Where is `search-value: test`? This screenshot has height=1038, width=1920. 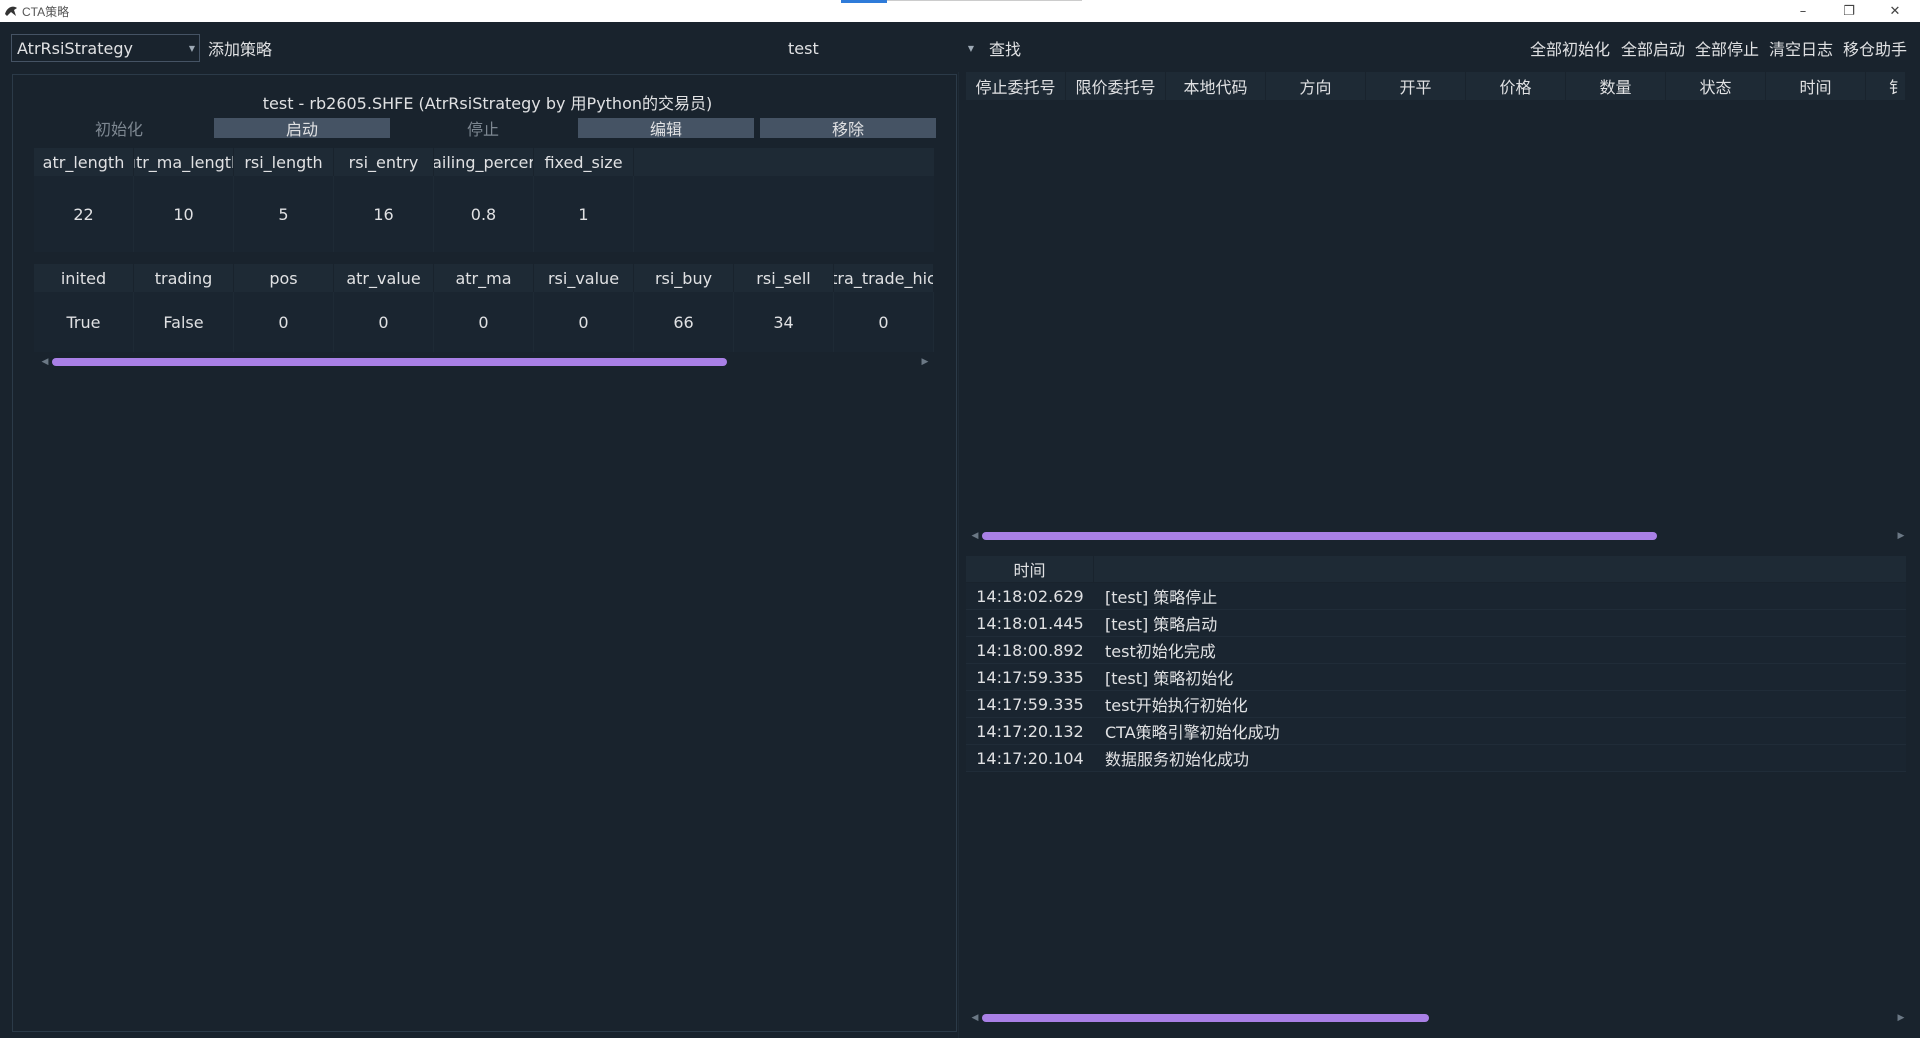
search-value: test is located at coordinates (803, 48).